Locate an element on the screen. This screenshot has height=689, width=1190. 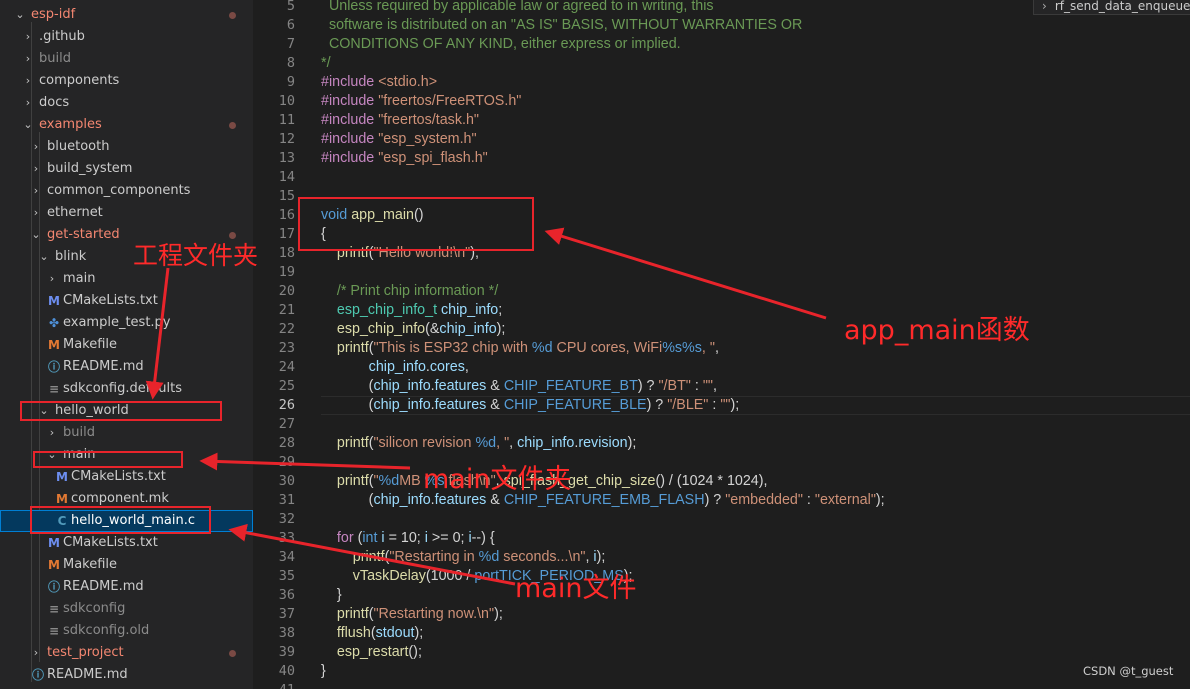
modified-dot-icon is located at coordinates (232, 125).